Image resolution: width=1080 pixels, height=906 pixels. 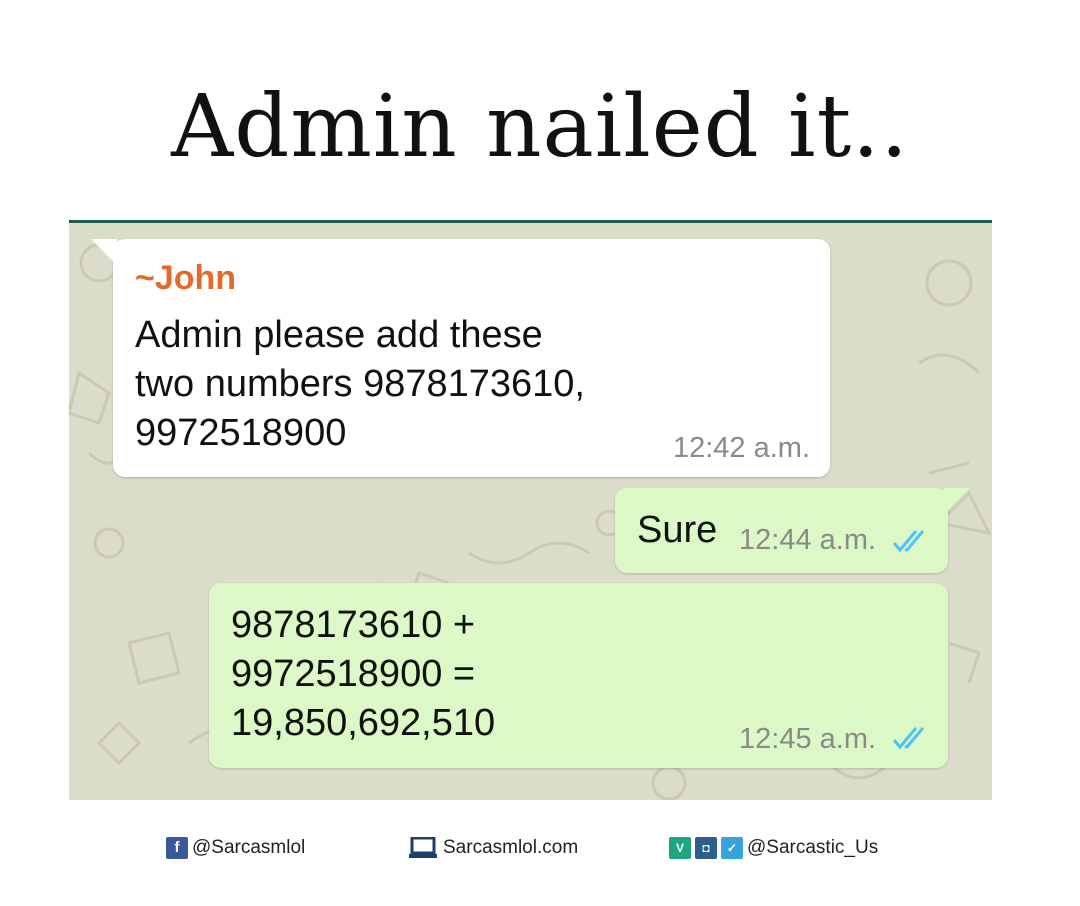 What do you see at coordinates (363, 723) in the screenshot?
I see `message-line: 19,850,692,510` at bounding box center [363, 723].